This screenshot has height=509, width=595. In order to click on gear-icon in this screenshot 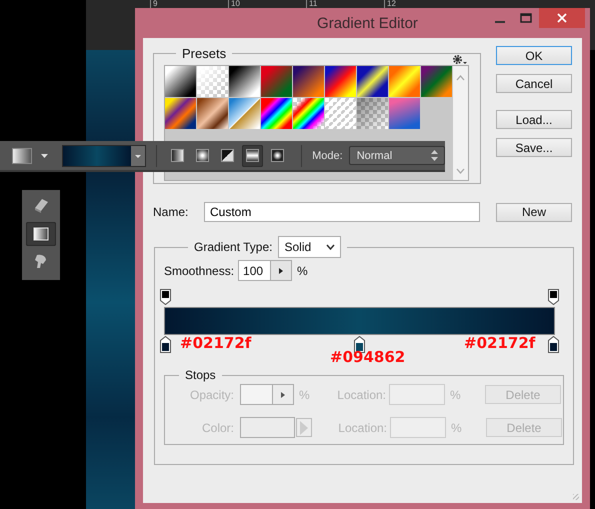, I will do `click(459, 59)`.